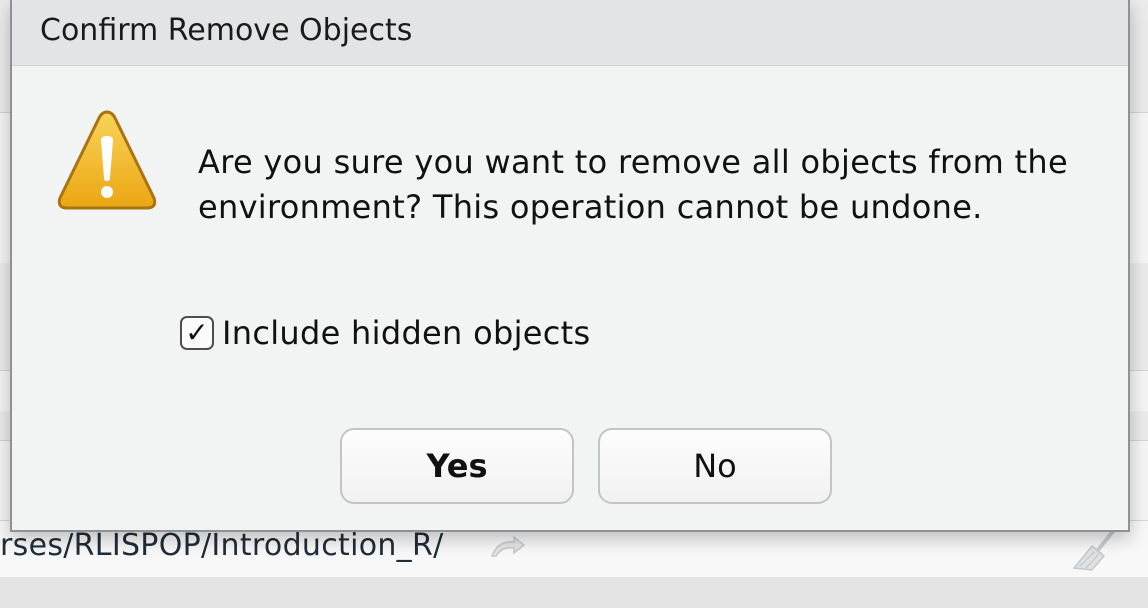  Describe the element at coordinates (107, 160) in the screenshot. I see `warning-icon` at that location.